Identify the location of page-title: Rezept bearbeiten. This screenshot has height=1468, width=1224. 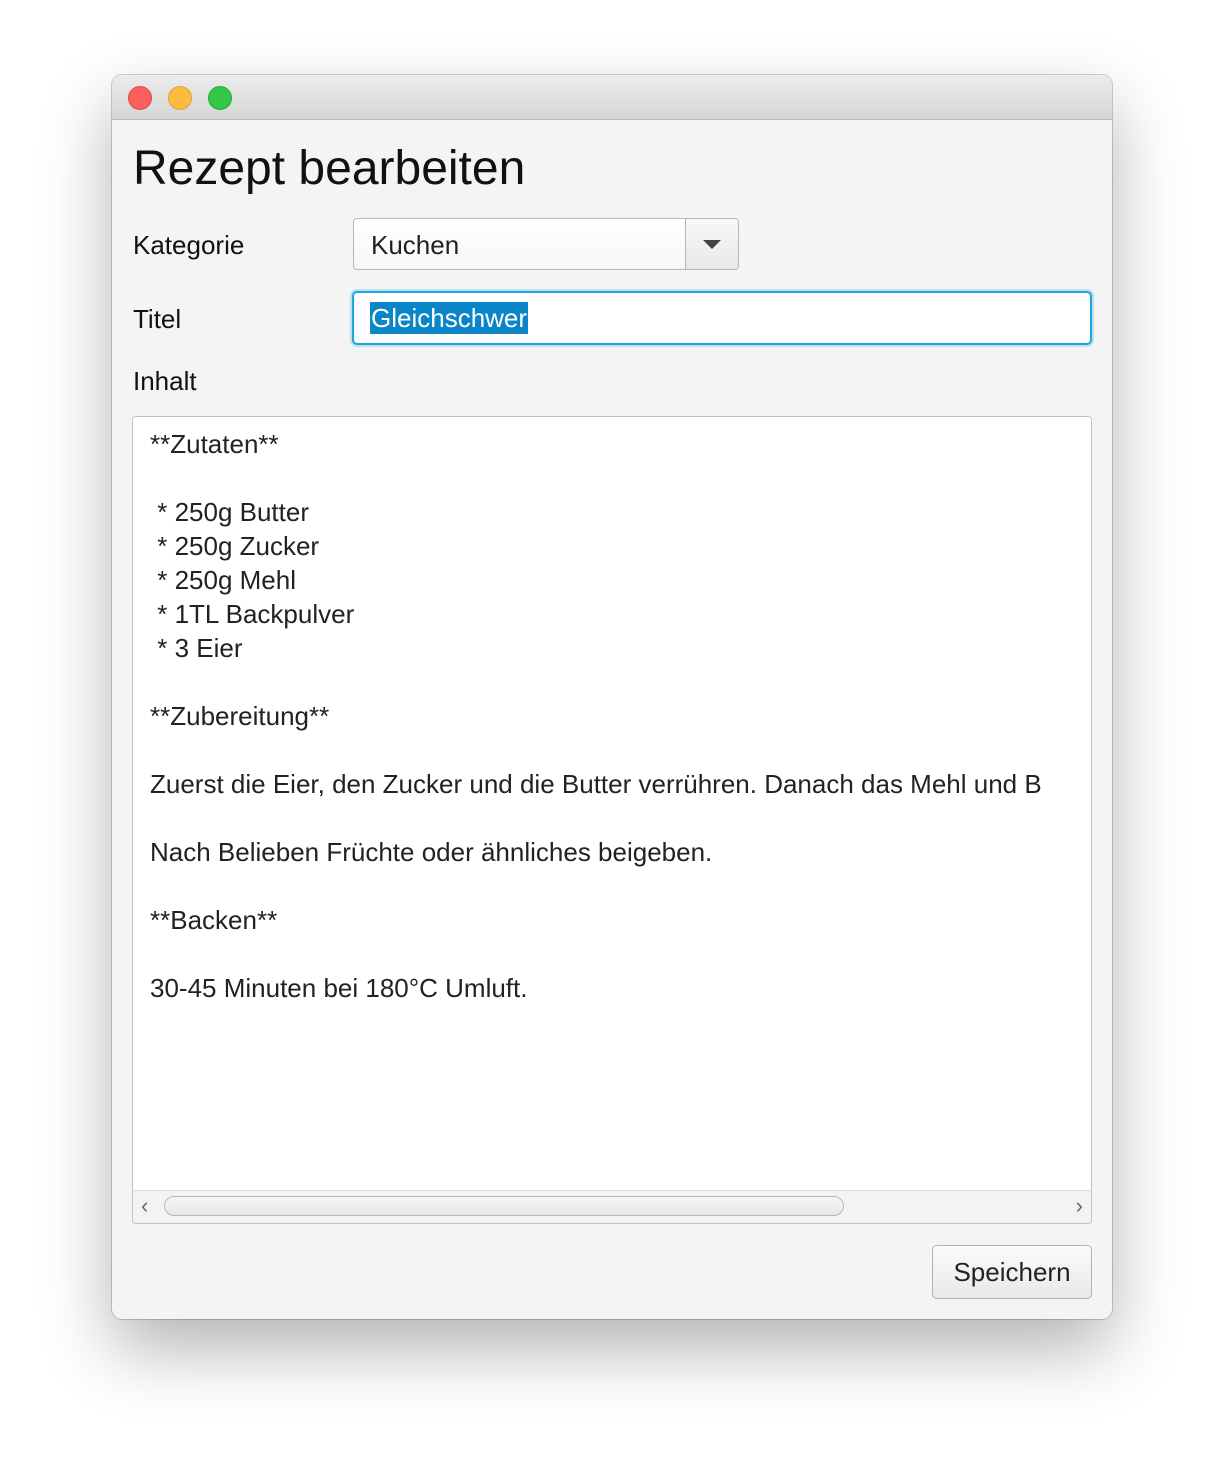
(329, 168).